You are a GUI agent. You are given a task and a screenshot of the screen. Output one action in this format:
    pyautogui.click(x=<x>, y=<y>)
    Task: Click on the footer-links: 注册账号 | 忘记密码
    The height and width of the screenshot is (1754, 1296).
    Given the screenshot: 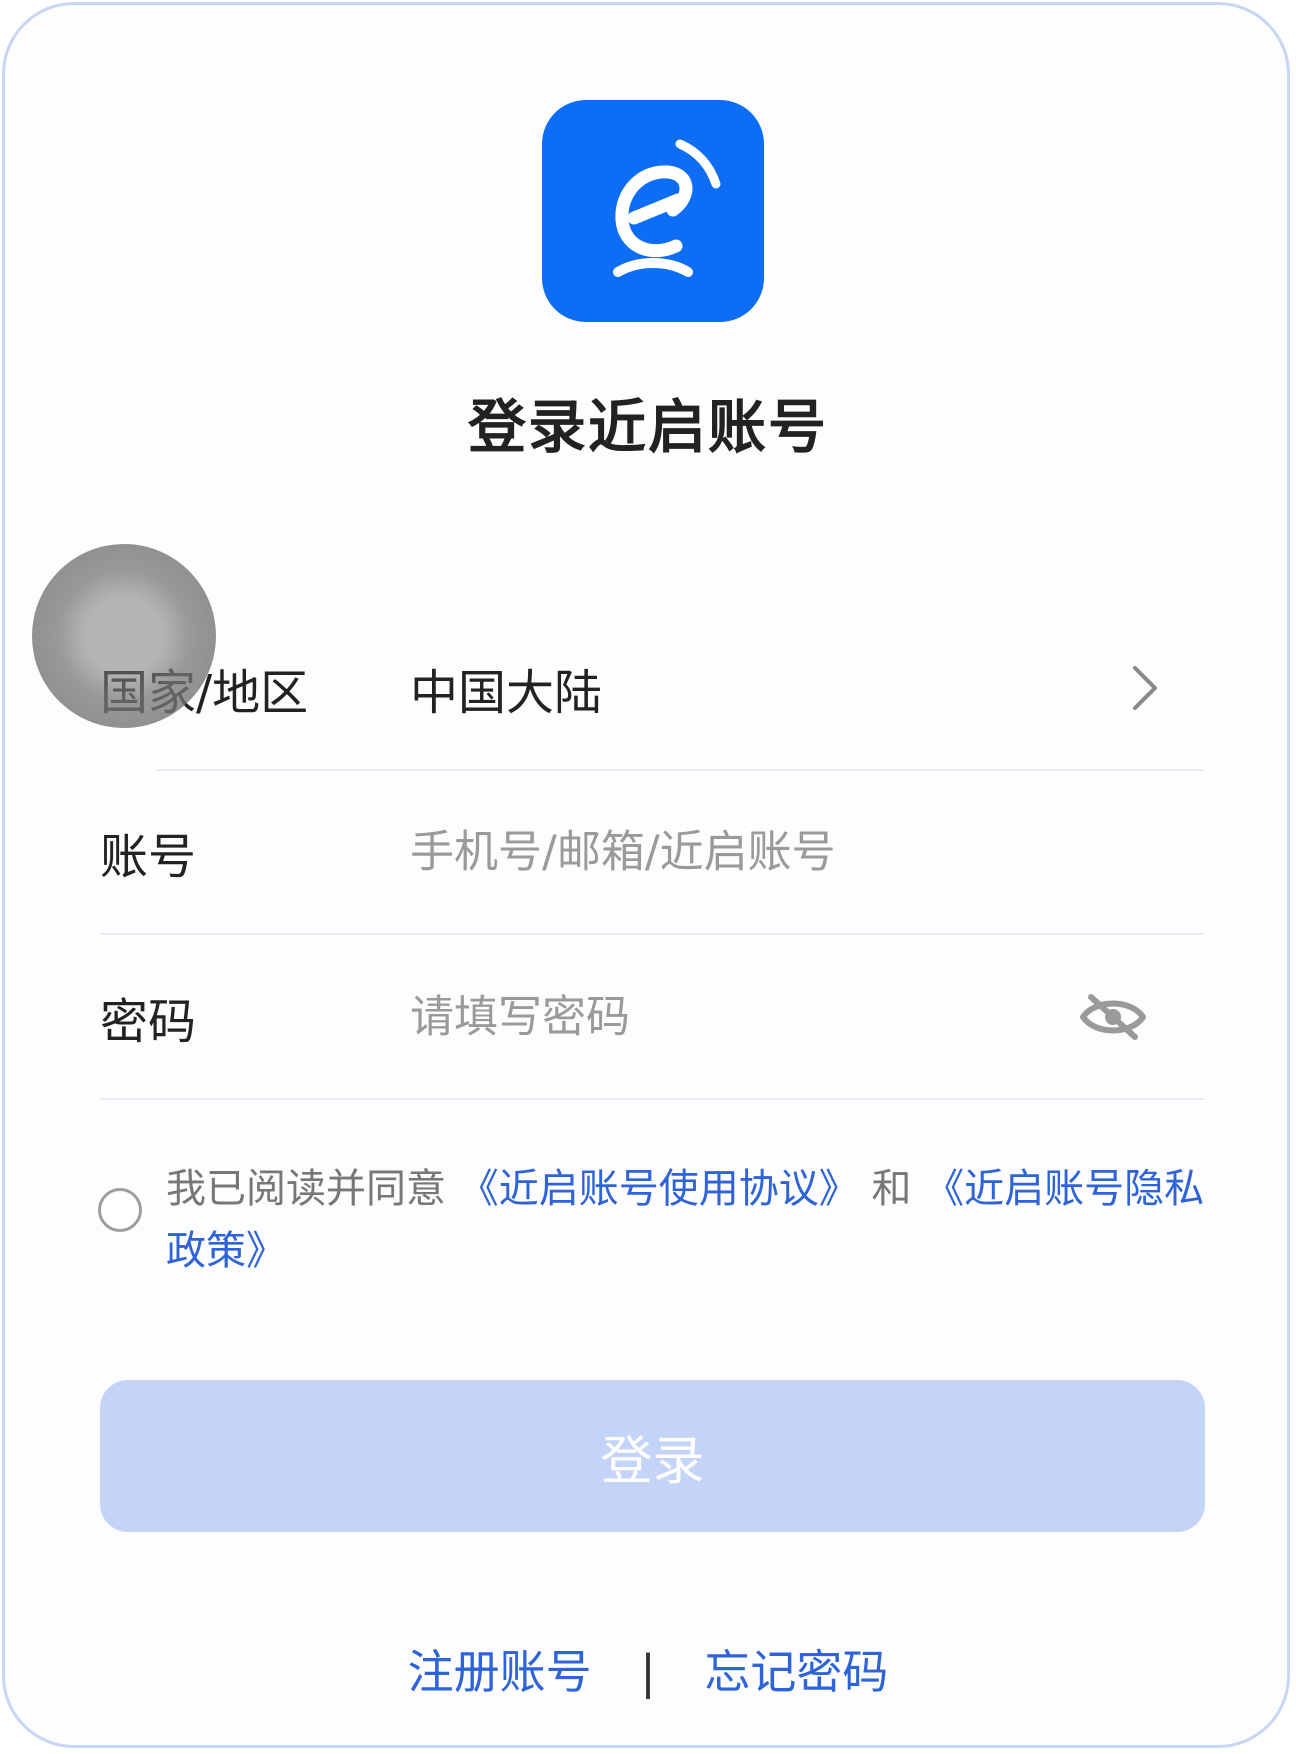 What is the action you would take?
    pyautogui.click(x=648, y=1669)
    